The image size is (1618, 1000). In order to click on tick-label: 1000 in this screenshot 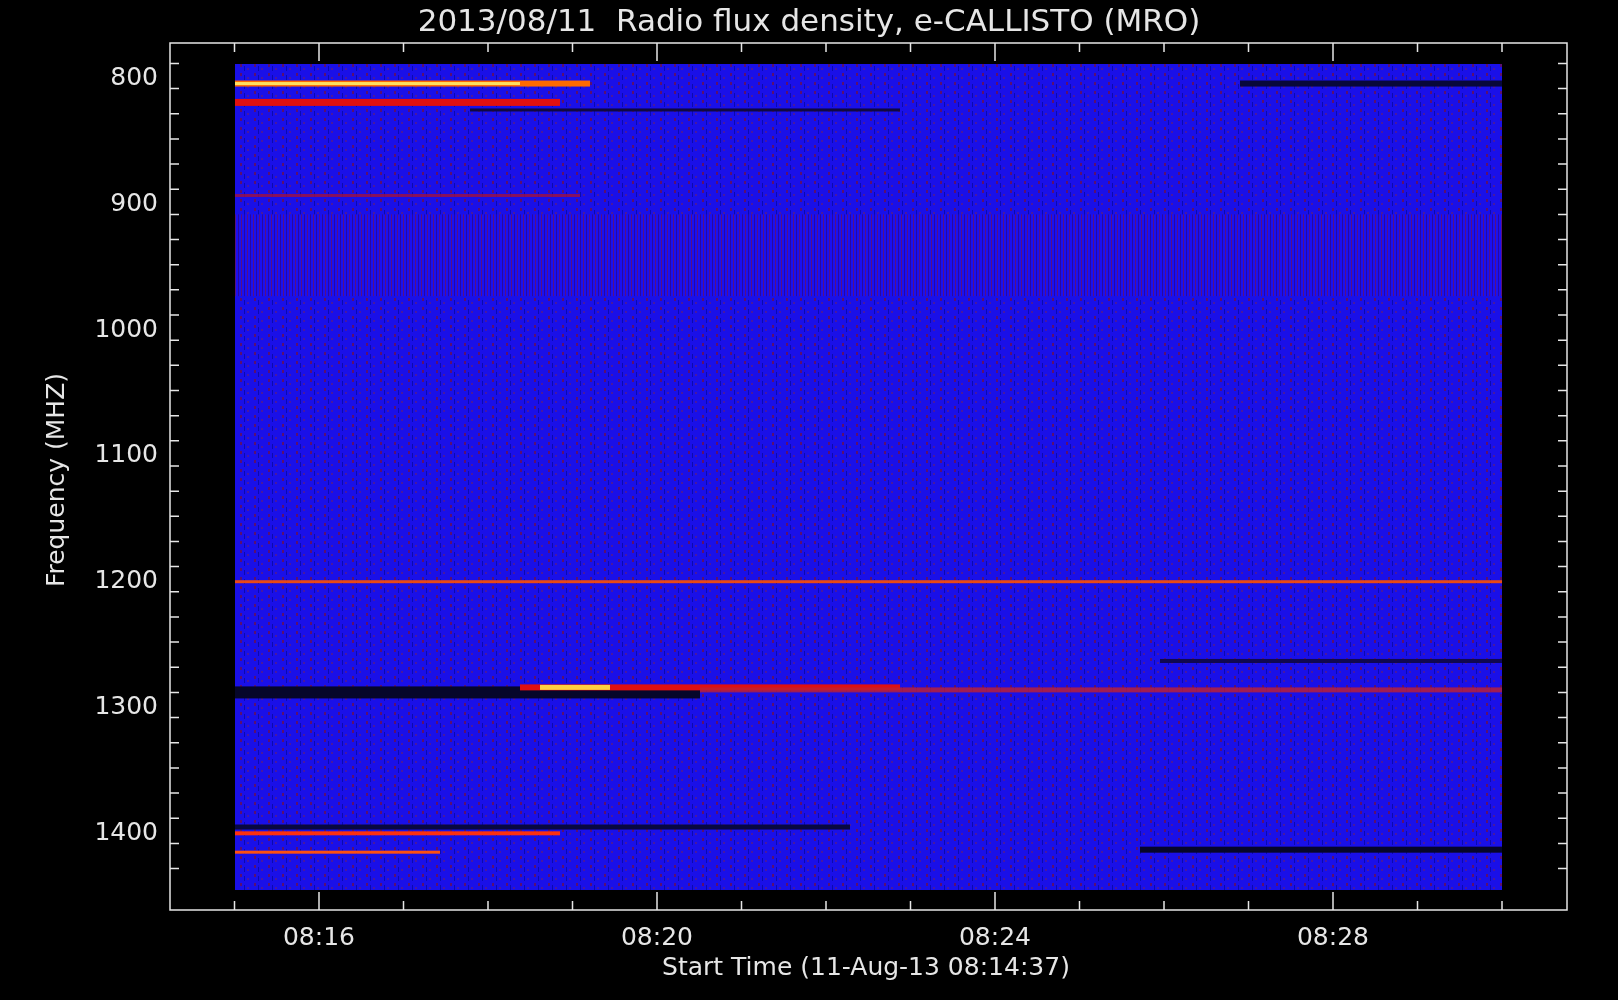, I will do `click(126, 328)`.